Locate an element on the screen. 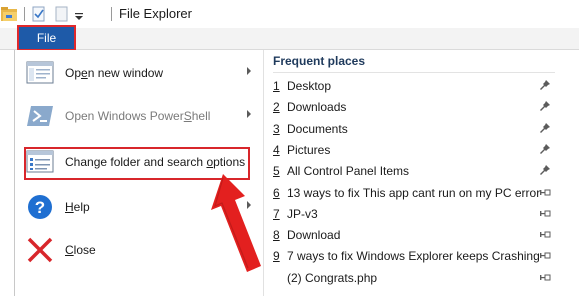 This screenshot has width=579, height=296. folder-icon is located at coordinates (10, 14).